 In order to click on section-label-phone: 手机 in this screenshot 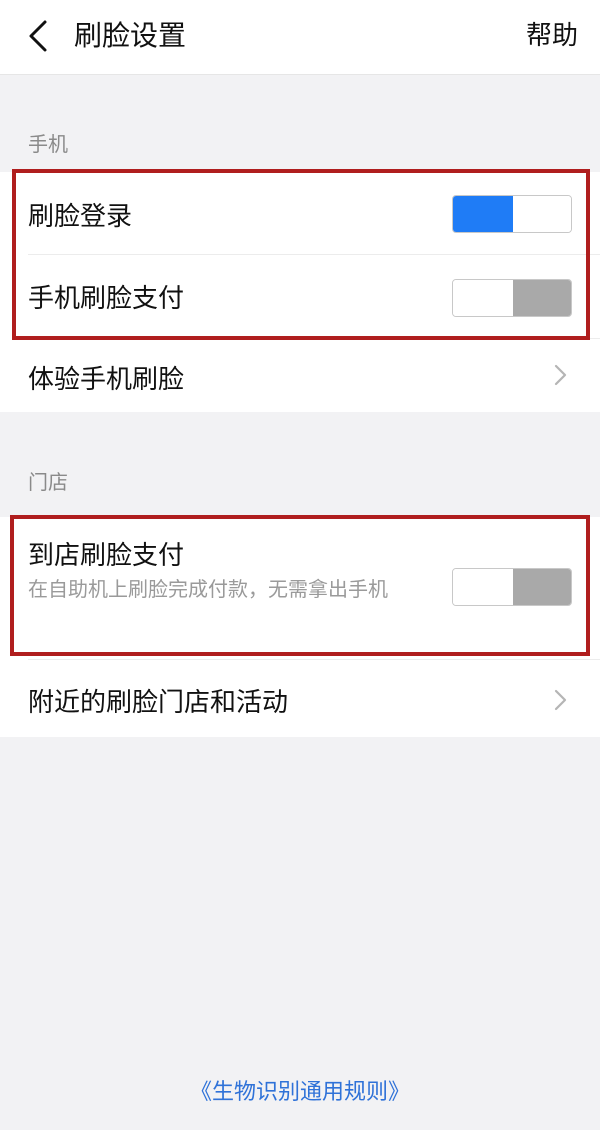, I will do `click(48, 144)`.